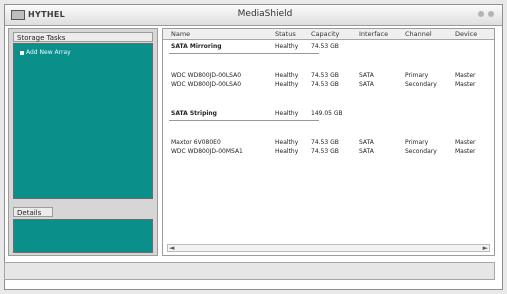 This screenshot has height=294, width=507. Describe the element at coordinates (285, 34) in the screenshot. I see `column-header-status: Status` at that location.